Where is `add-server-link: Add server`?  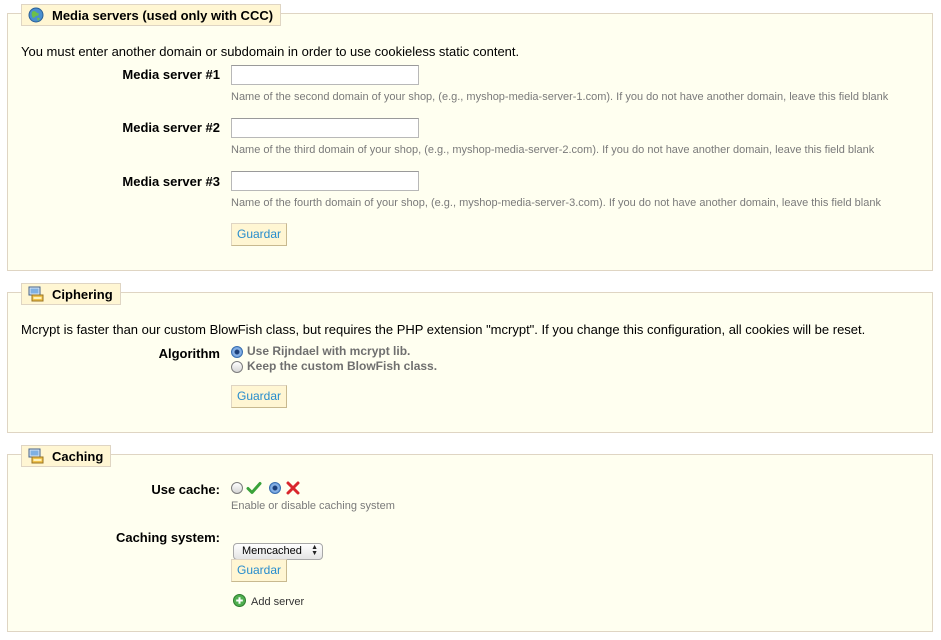
add-server-link: Add server is located at coordinates (277, 602).